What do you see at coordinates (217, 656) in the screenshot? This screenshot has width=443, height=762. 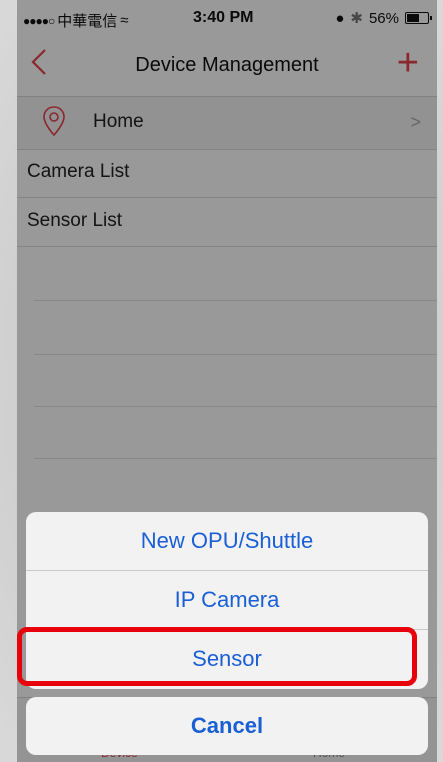 I see `sensor-highlight-box` at bounding box center [217, 656].